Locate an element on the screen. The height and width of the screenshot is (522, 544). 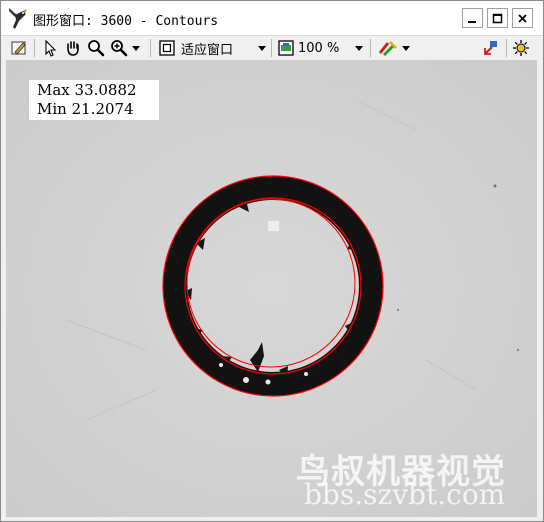
edit-tool-button is located at coordinates (19, 48).